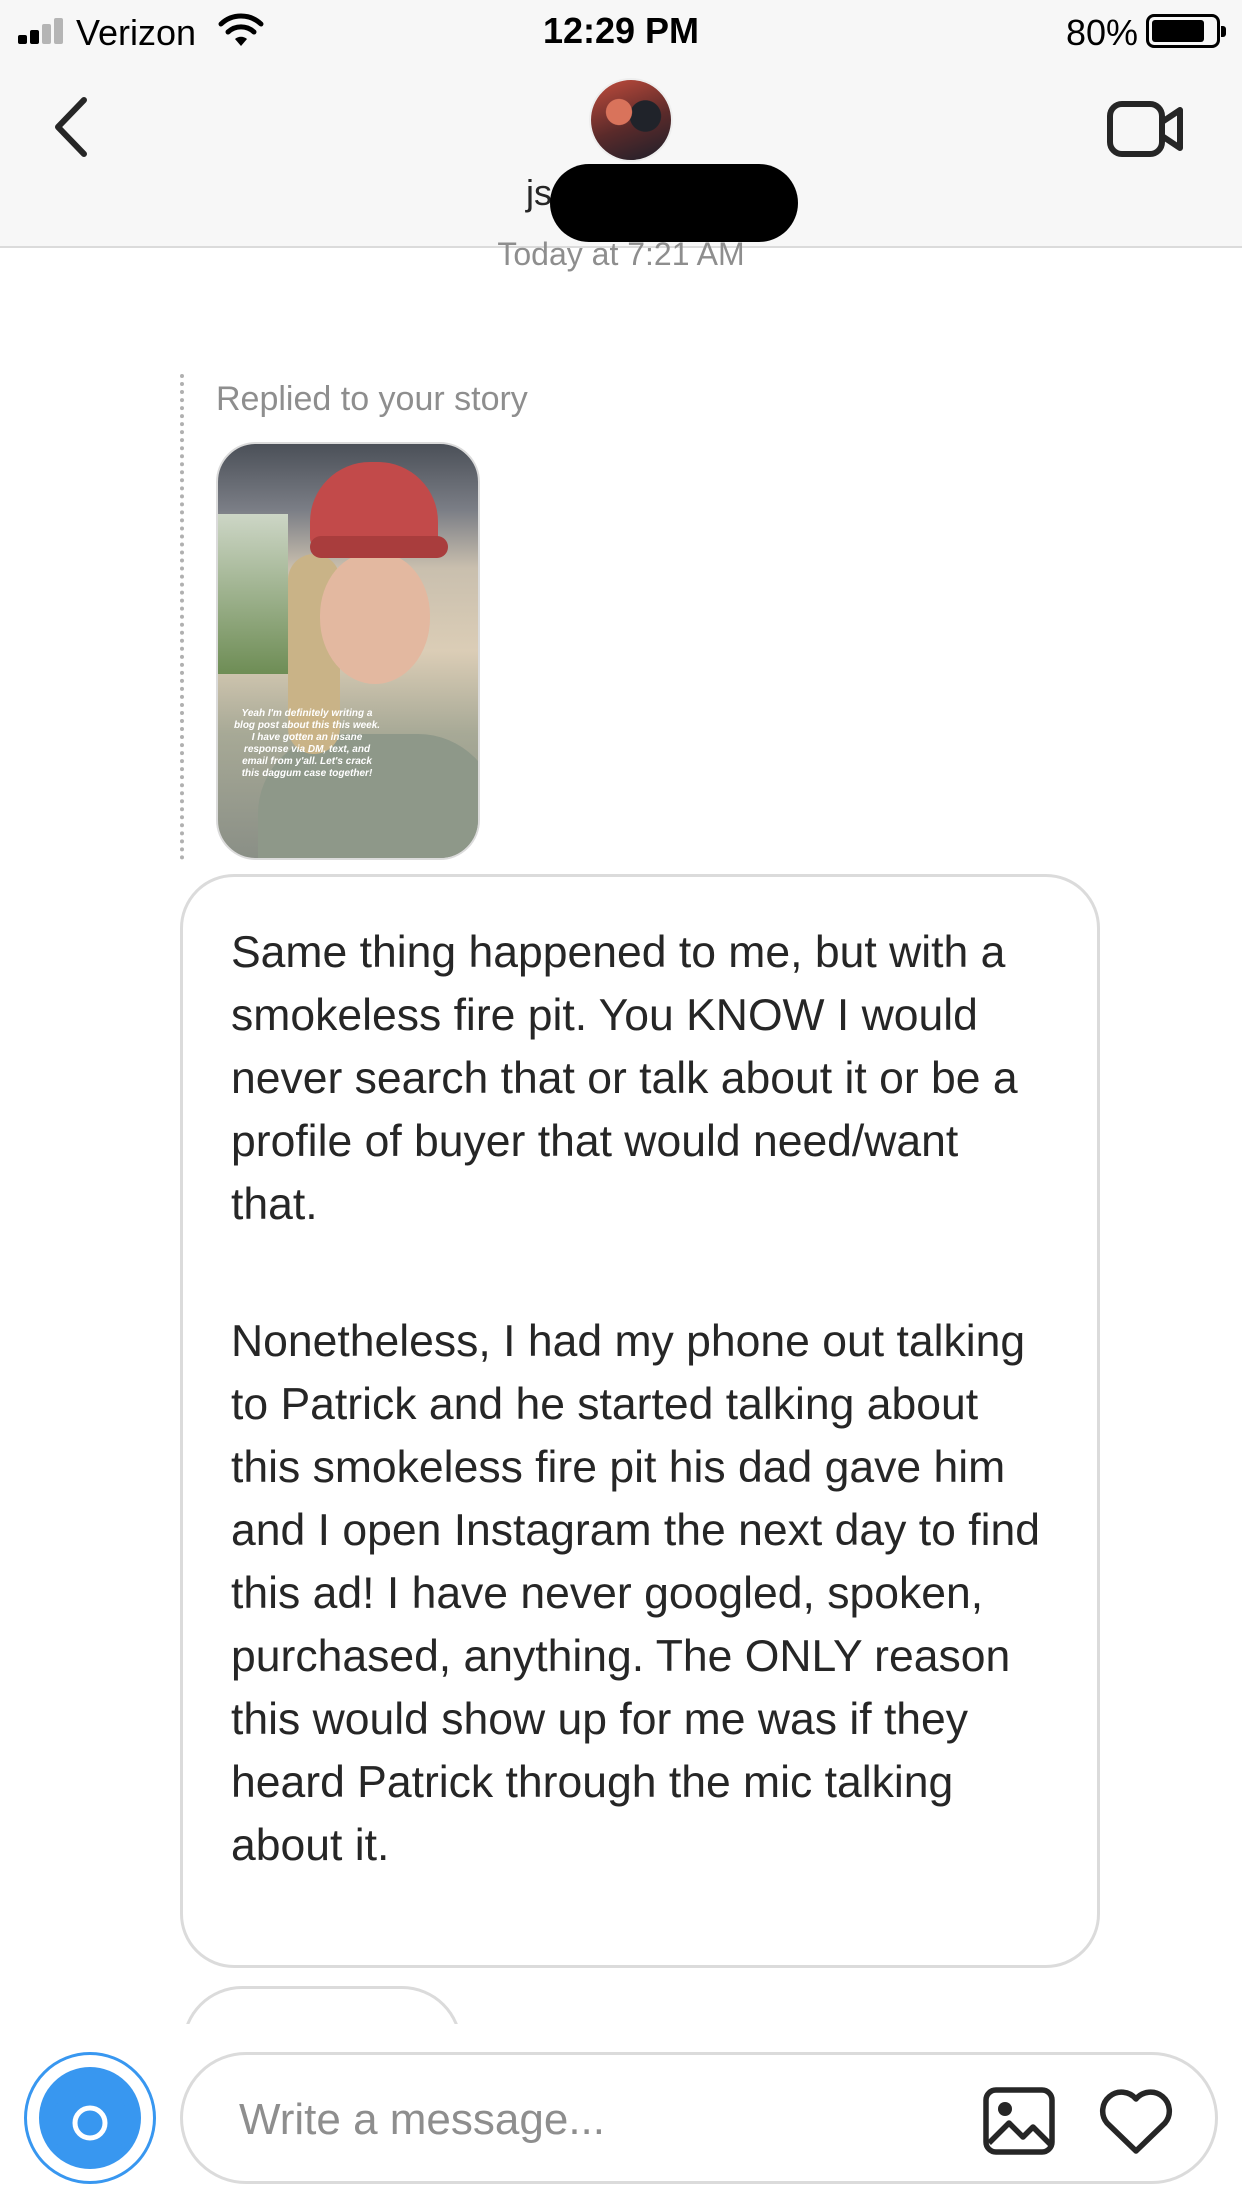  Describe the element at coordinates (589, 2120) in the screenshot. I see `message-input` at that location.